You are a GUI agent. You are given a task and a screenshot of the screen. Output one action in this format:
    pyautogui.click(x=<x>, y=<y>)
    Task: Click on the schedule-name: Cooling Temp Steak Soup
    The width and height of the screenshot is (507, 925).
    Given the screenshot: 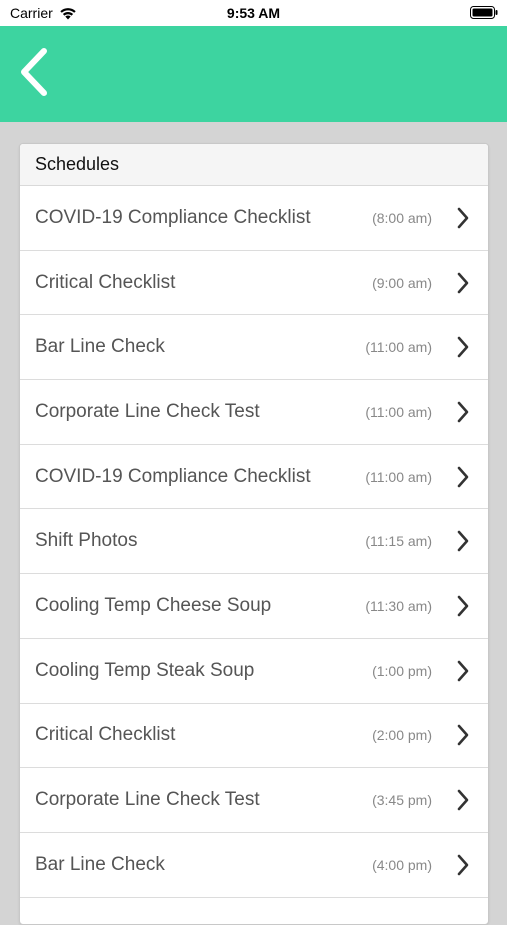 What is the action you would take?
    pyautogui.click(x=145, y=670)
    